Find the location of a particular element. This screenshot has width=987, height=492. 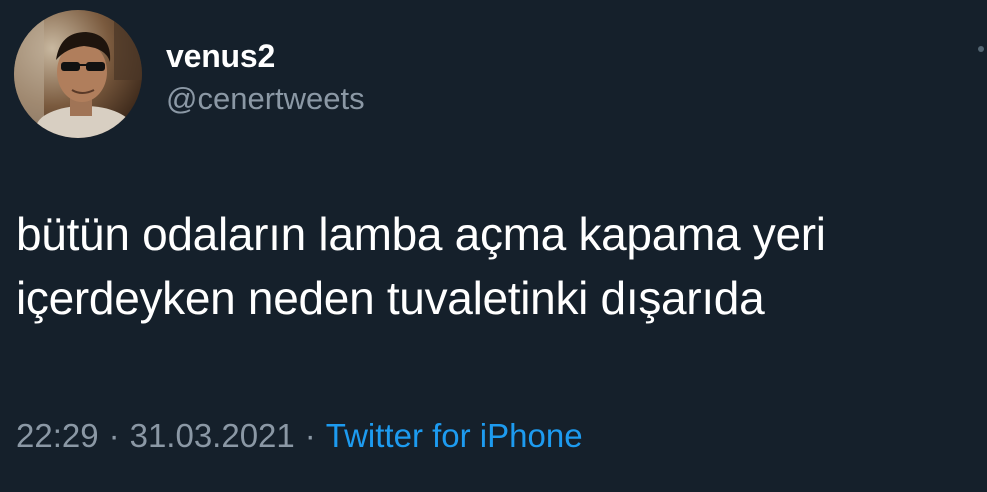

tweet-source-link: Twitter for iPhone is located at coordinates (454, 435).